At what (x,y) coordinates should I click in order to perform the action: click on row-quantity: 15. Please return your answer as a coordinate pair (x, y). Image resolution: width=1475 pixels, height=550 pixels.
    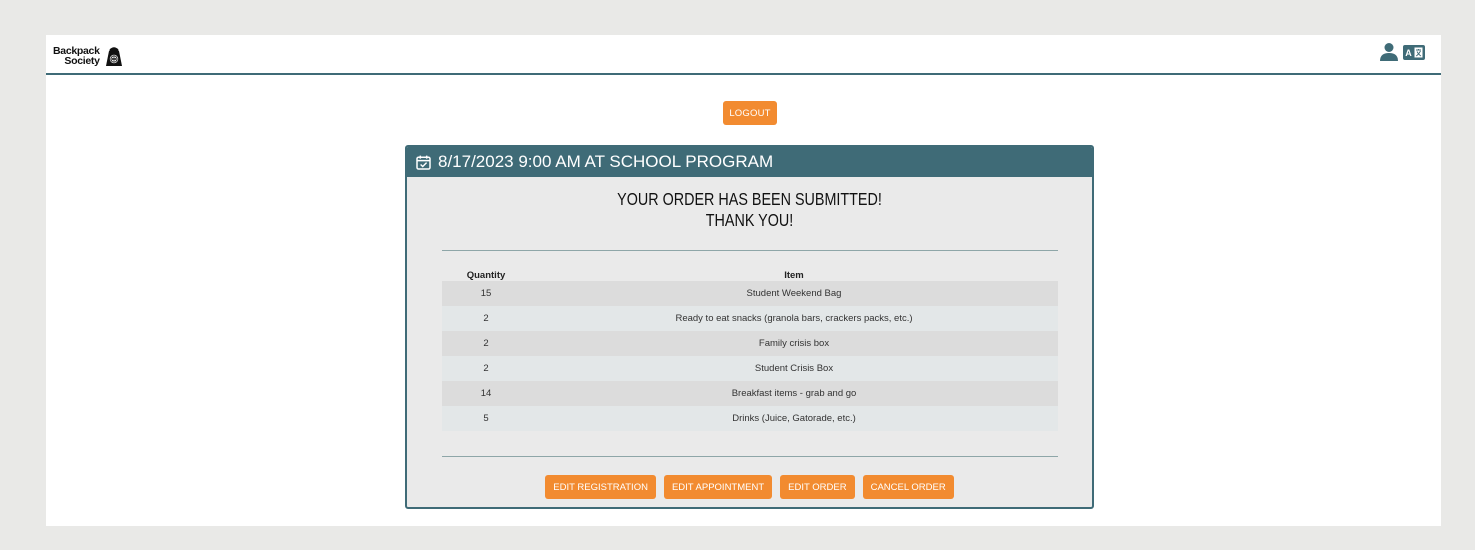
    Looking at the image, I should click on (486, 293).